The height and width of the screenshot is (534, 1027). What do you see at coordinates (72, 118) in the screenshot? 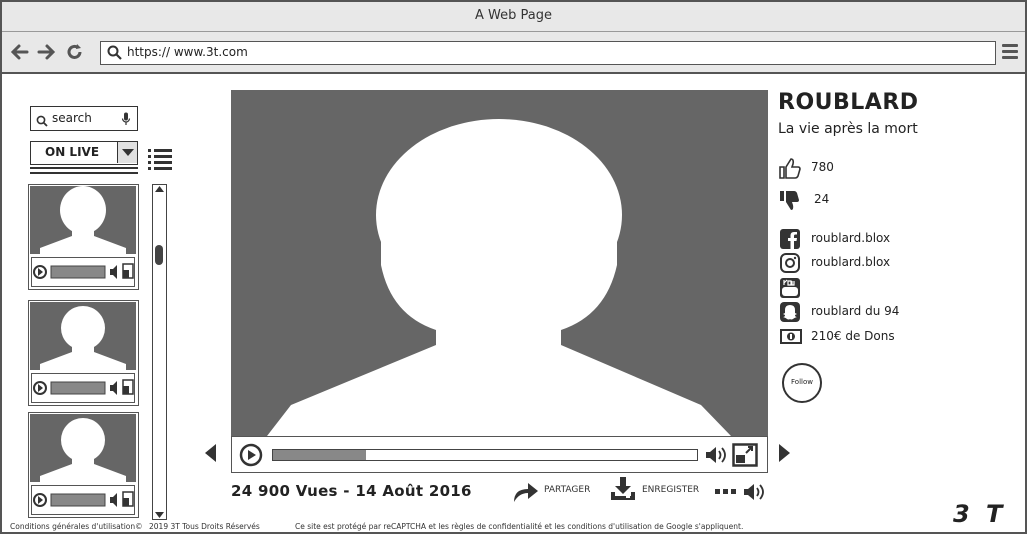
I see `search-placeholder: search` at bounding box center [72, 118].